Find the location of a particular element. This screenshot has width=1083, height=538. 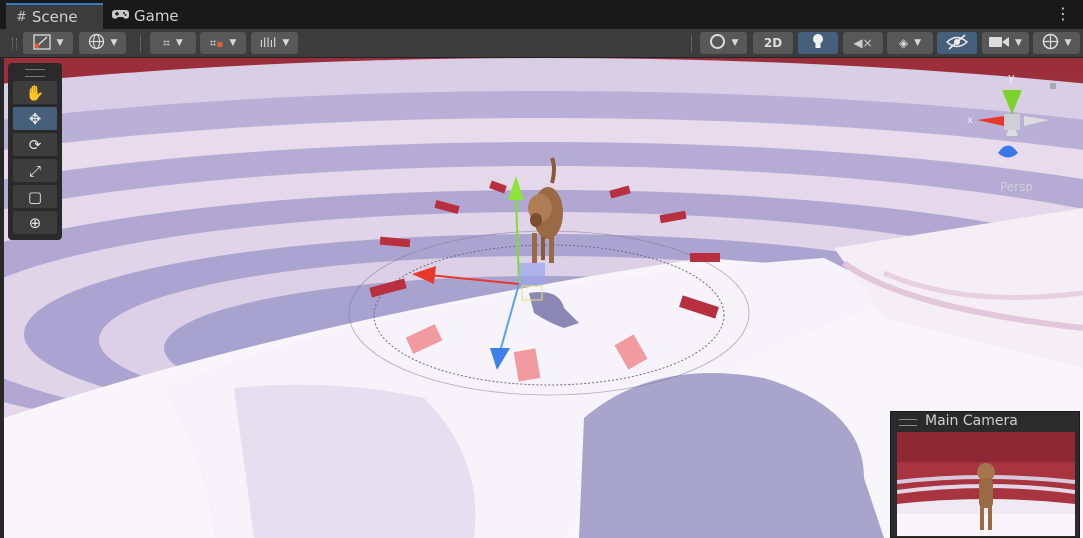

grid-snapping-dropdown: ⌗ ▼ is located at coordinates (173, 43).